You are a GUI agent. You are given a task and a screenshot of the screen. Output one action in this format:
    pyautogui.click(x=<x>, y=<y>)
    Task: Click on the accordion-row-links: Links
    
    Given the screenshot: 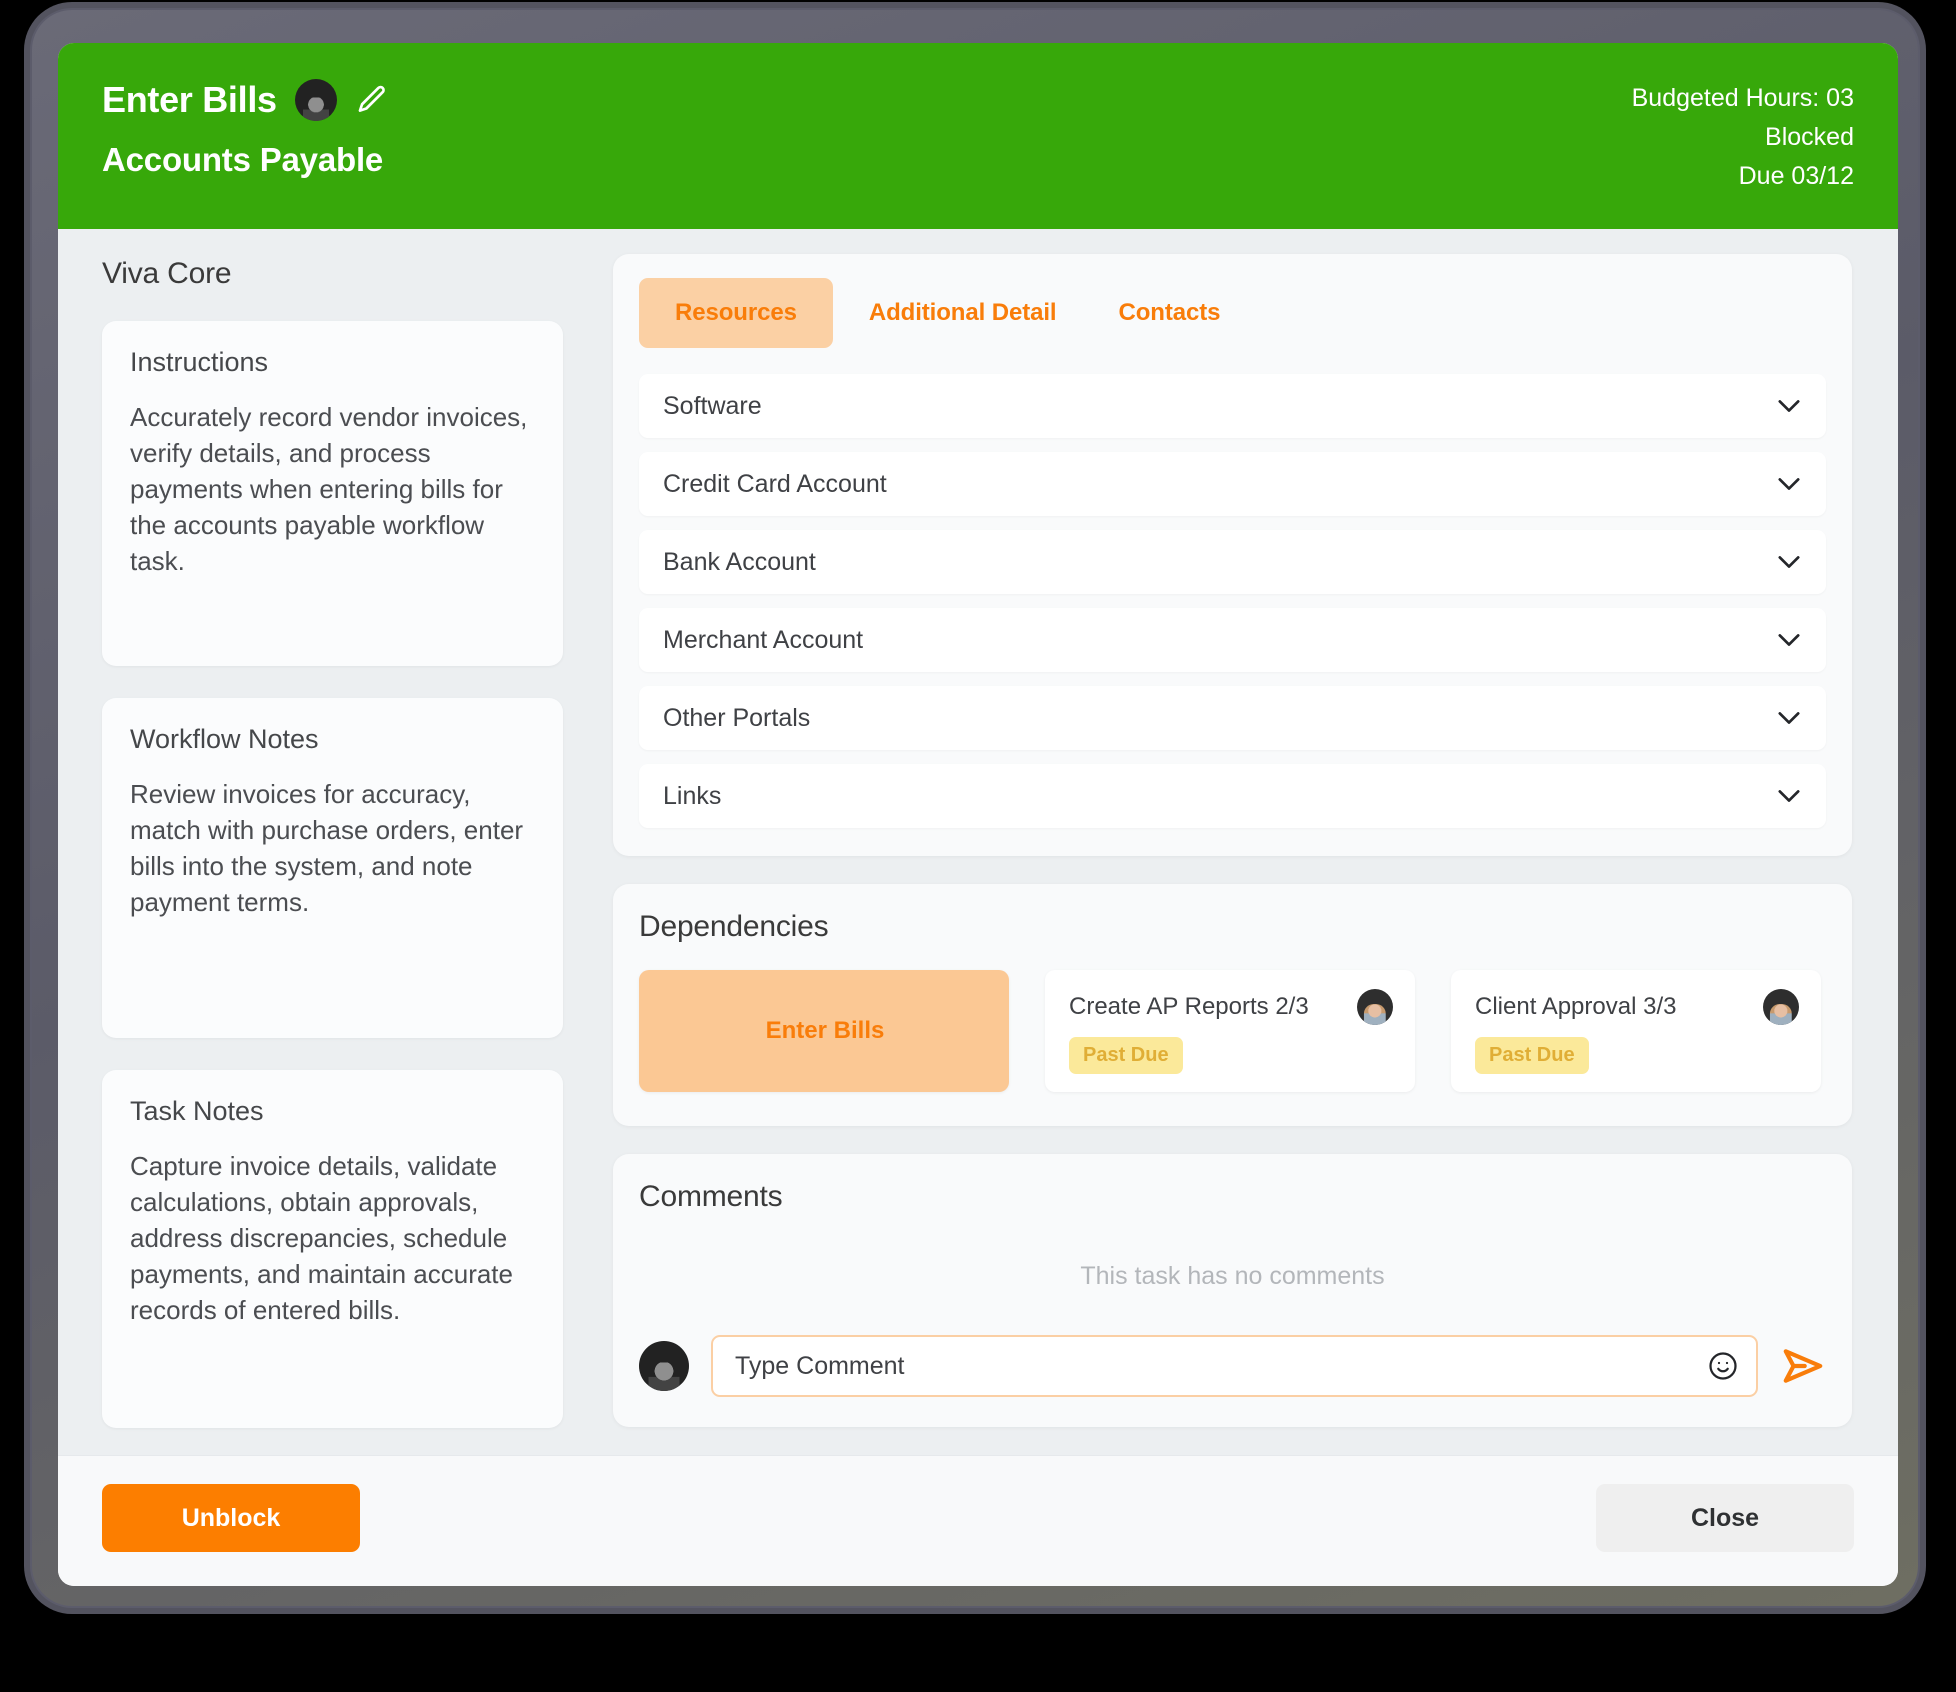 What is the action you would take?
    pyautogui.click(x=1232, y=796)
    